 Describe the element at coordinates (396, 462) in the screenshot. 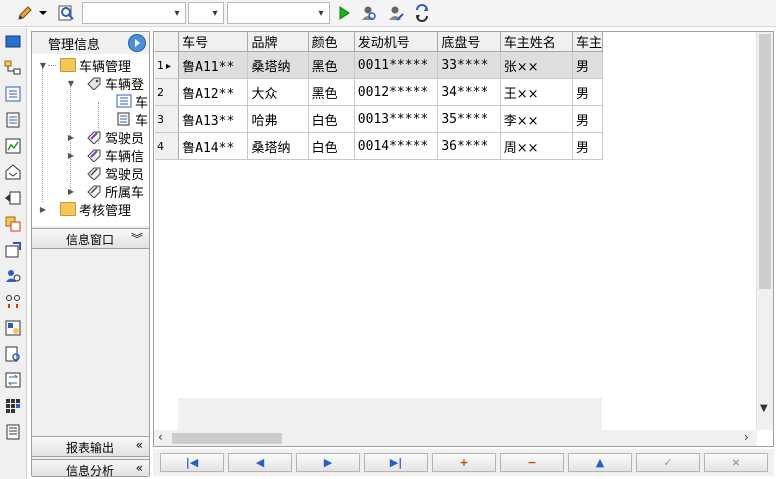

I see `last-record-button: ▶|` at that location.